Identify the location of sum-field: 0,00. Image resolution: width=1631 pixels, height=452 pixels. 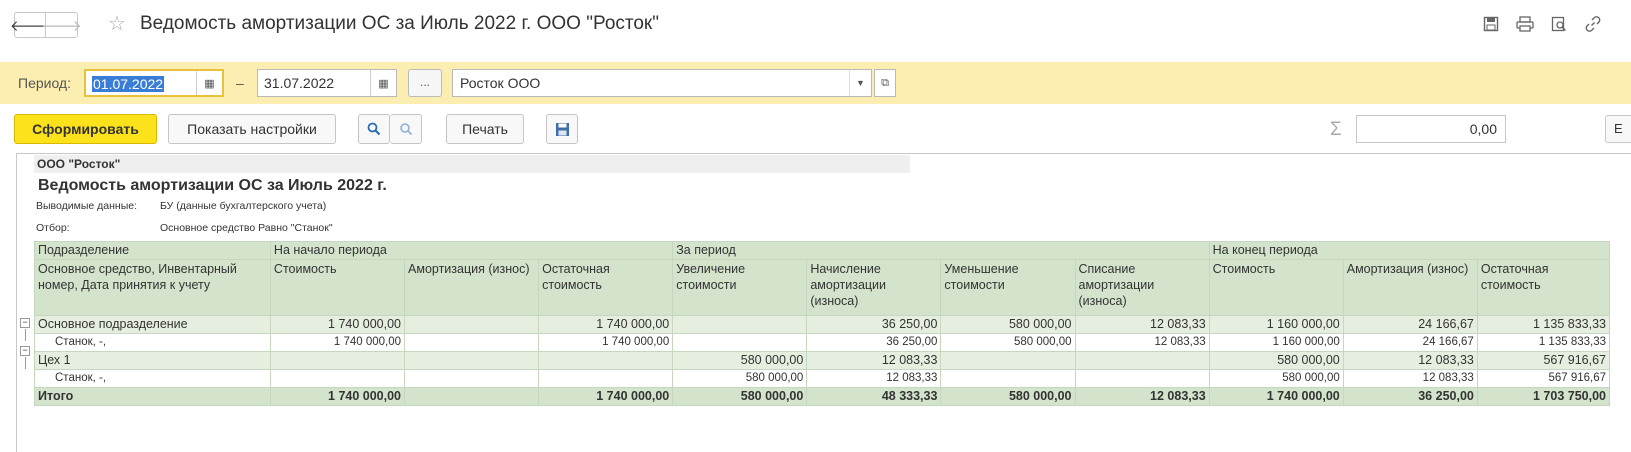
(1431, 129).